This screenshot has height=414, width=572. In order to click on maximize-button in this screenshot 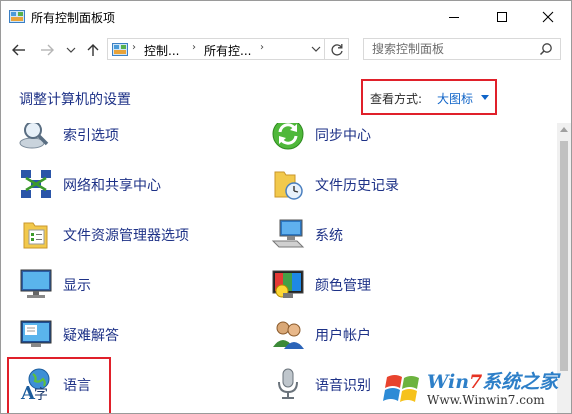, I will do `click(502, 17)`.